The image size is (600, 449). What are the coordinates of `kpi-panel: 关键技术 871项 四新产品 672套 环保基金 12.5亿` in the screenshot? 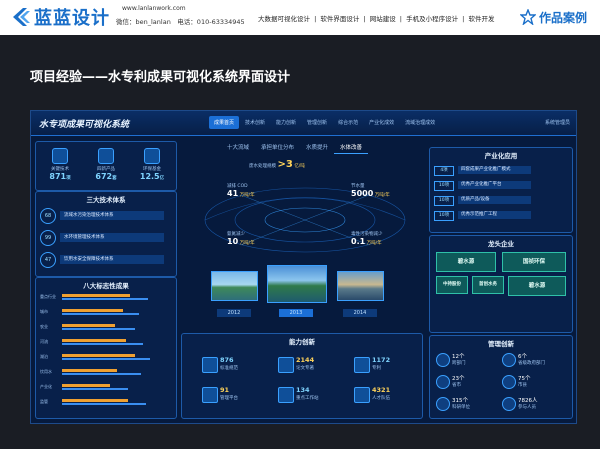 It's located at (106, 166).